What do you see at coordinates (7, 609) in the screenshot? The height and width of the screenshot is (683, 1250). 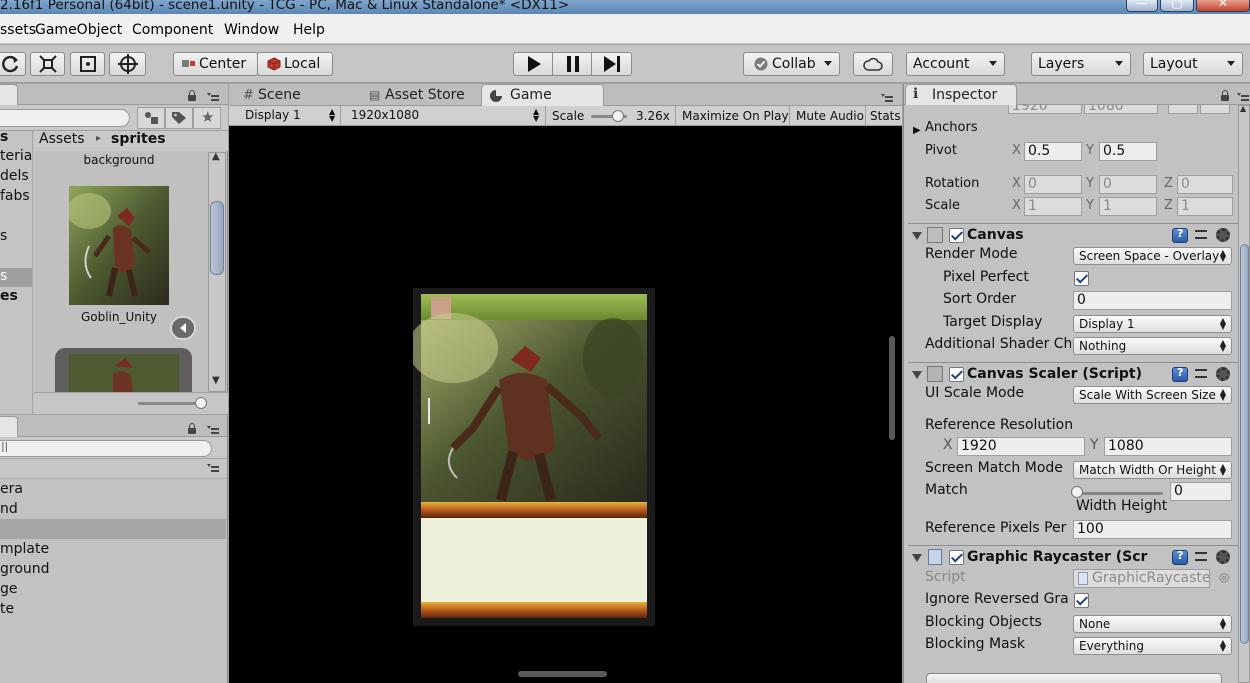 I see `hierarchy-item-text: te` at bounding box center [7, 609].